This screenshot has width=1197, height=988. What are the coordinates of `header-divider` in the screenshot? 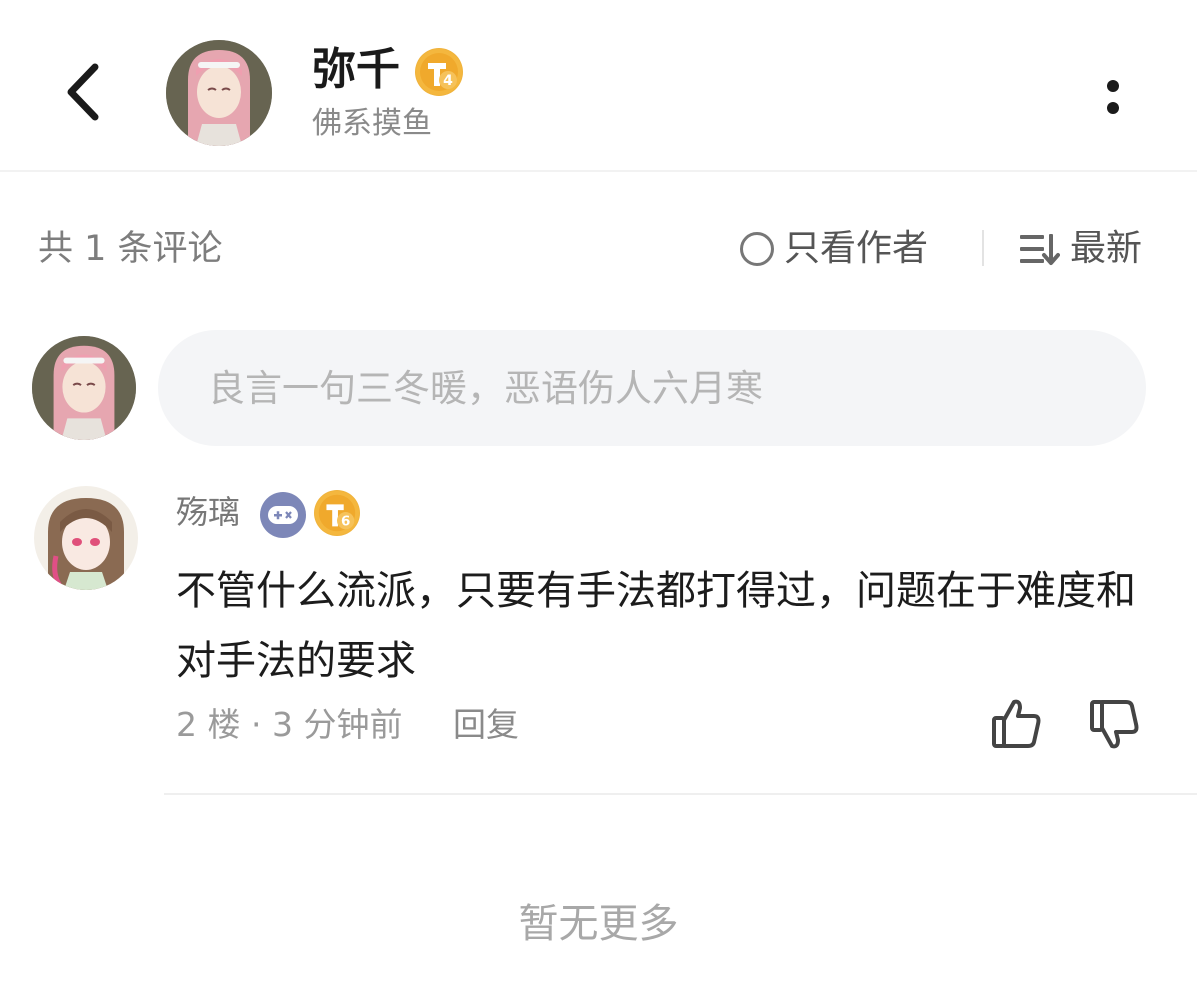 It's located at (598, 171).